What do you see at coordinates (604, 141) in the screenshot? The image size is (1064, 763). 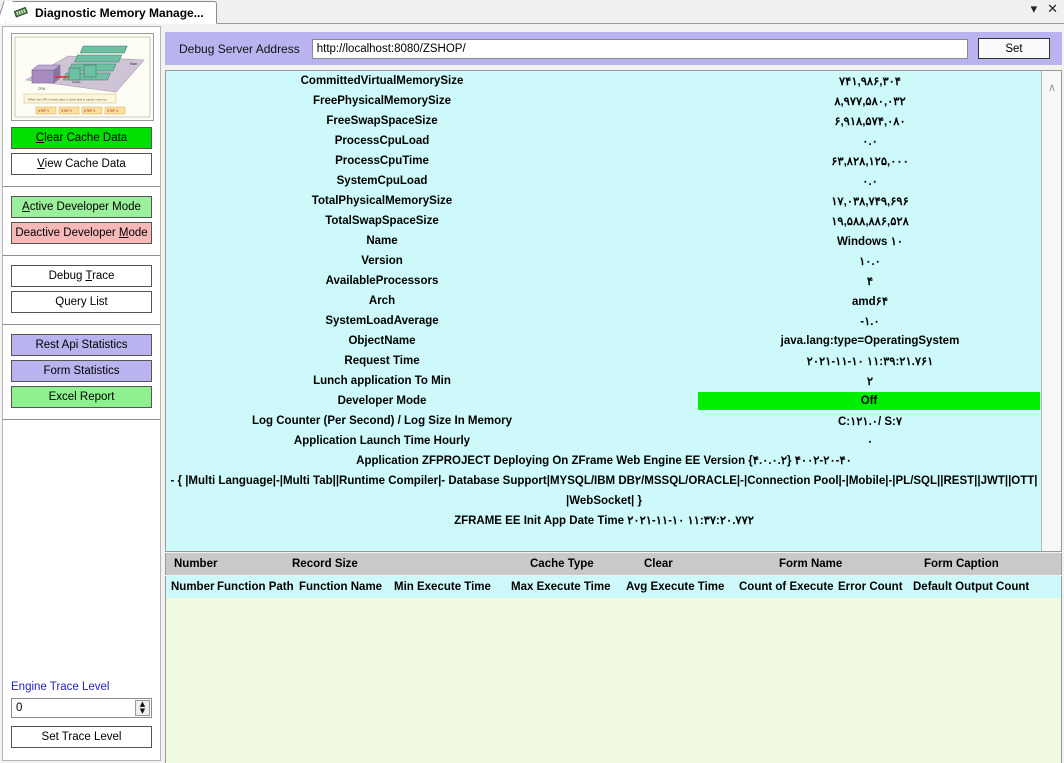 I see `info-row: ProcessCpuLoad ۰.۰` at bounding box center [604, 141].